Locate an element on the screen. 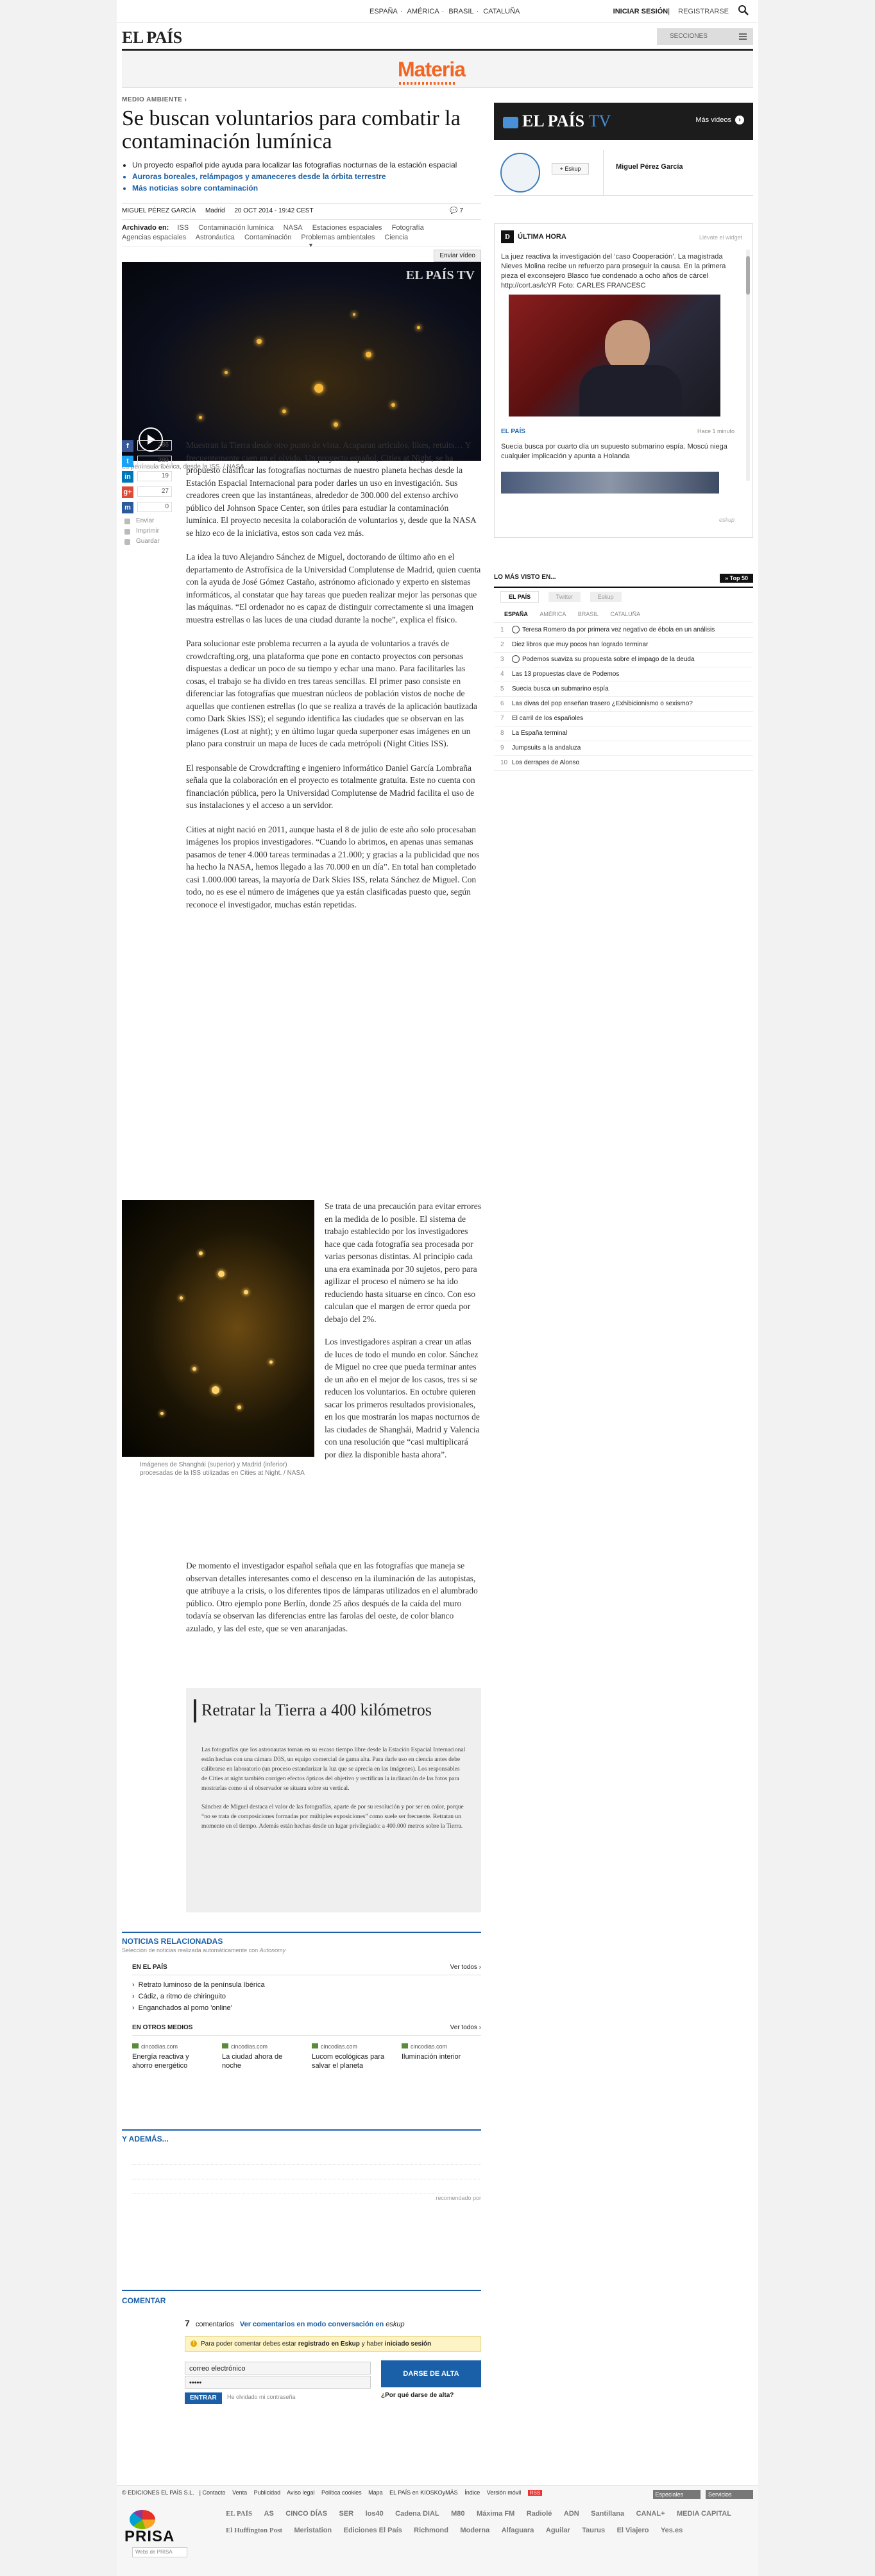 The width and height of the screenshot is (875, 2576). edition-america: AMÉRICA is located at coordinates (423, 11).